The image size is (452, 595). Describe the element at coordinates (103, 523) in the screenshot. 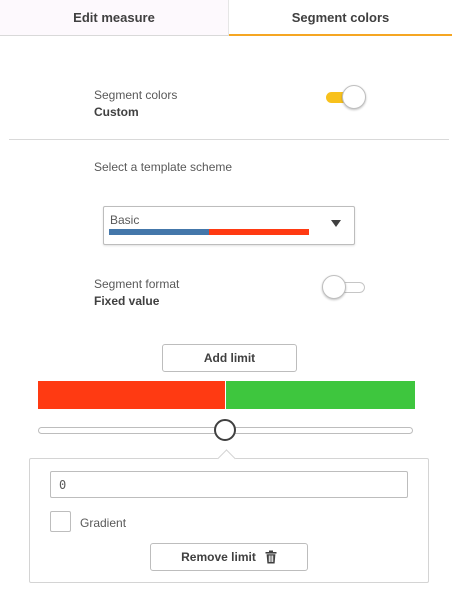

I see `gradient-label: Gradient` at that location.